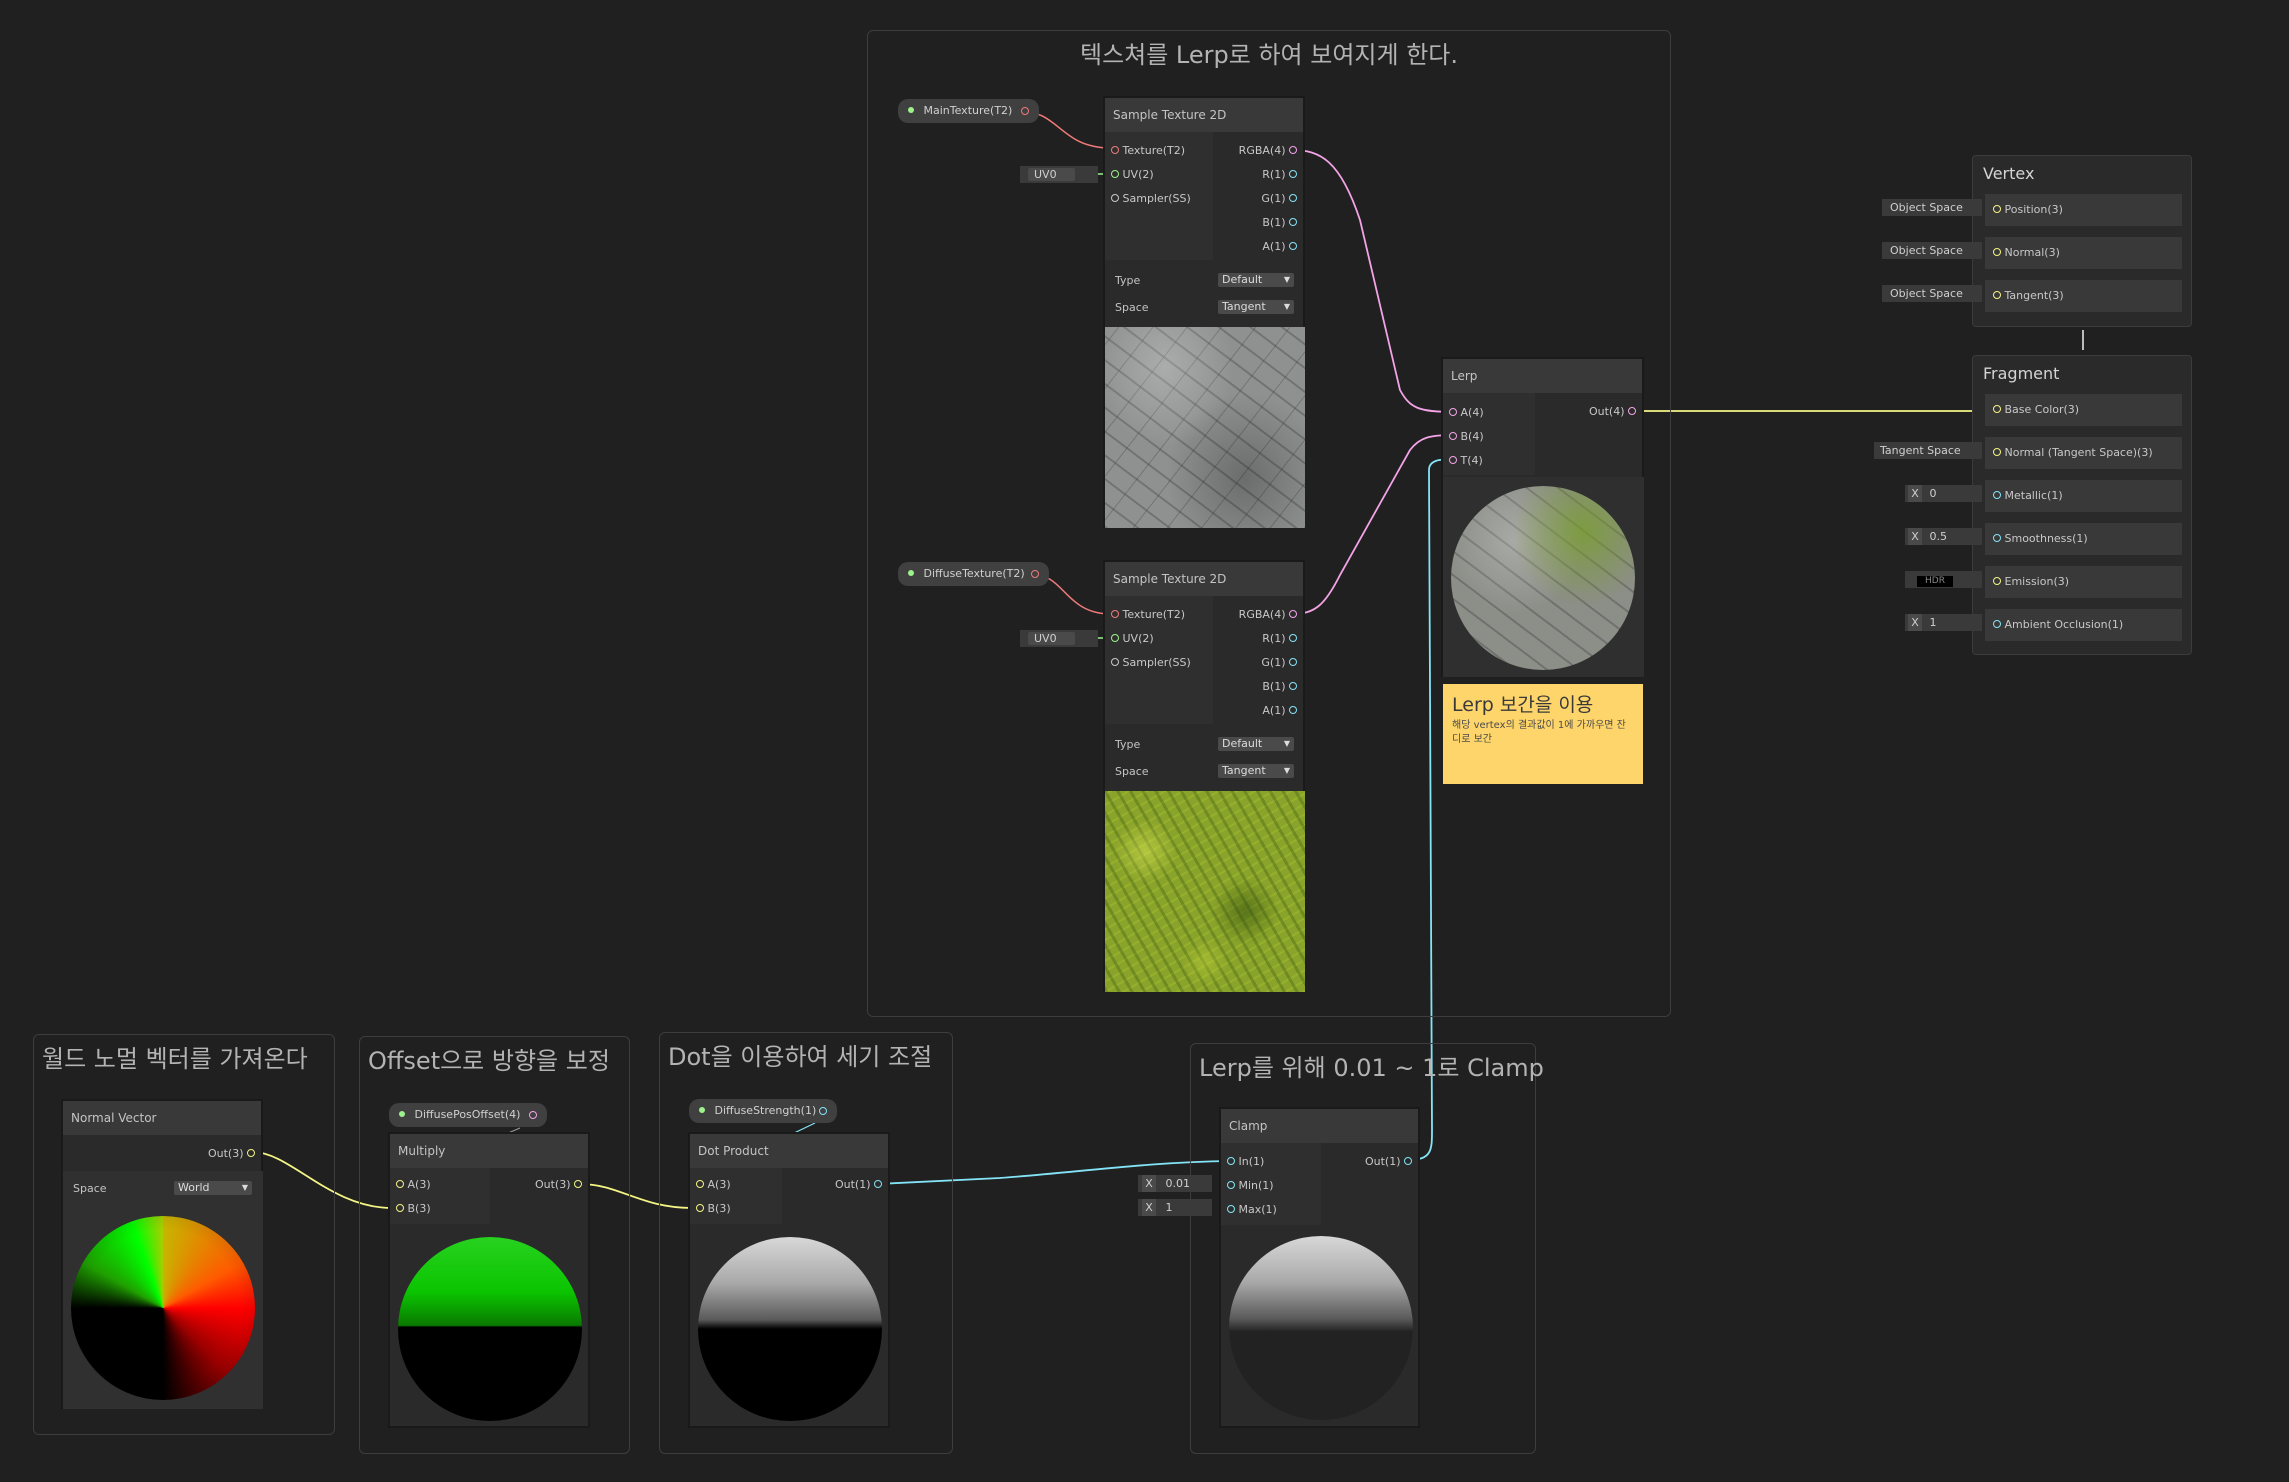 The width and height of the screenshot is (2289, 1482). Describe the element at coordinates (1178, 1183) in the screenshot. I see `min-value: 0.01` at that location.